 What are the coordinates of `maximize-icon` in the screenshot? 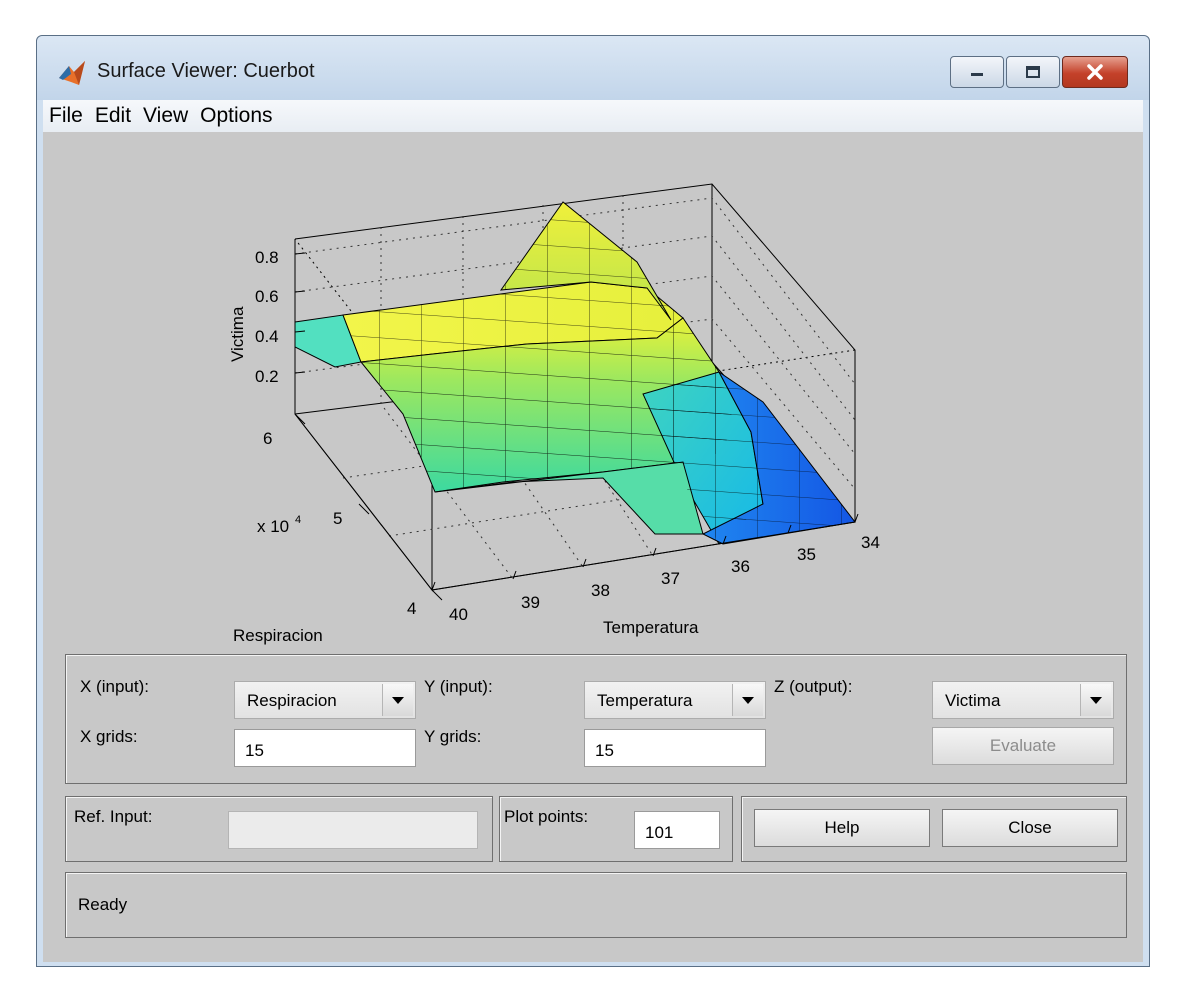 It's located at (1033, 72).